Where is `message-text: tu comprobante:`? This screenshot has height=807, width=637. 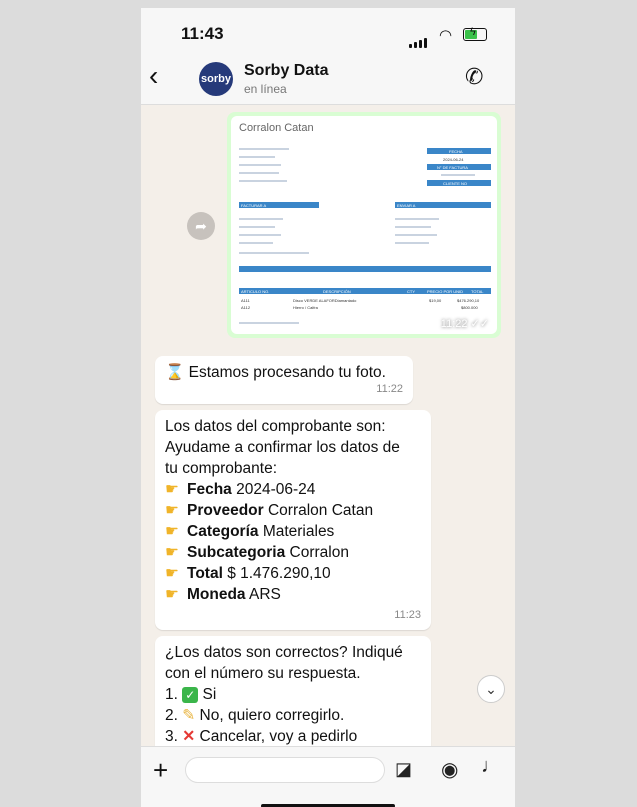
message-text: tu comprobante: is located at coordinates (221, 468).